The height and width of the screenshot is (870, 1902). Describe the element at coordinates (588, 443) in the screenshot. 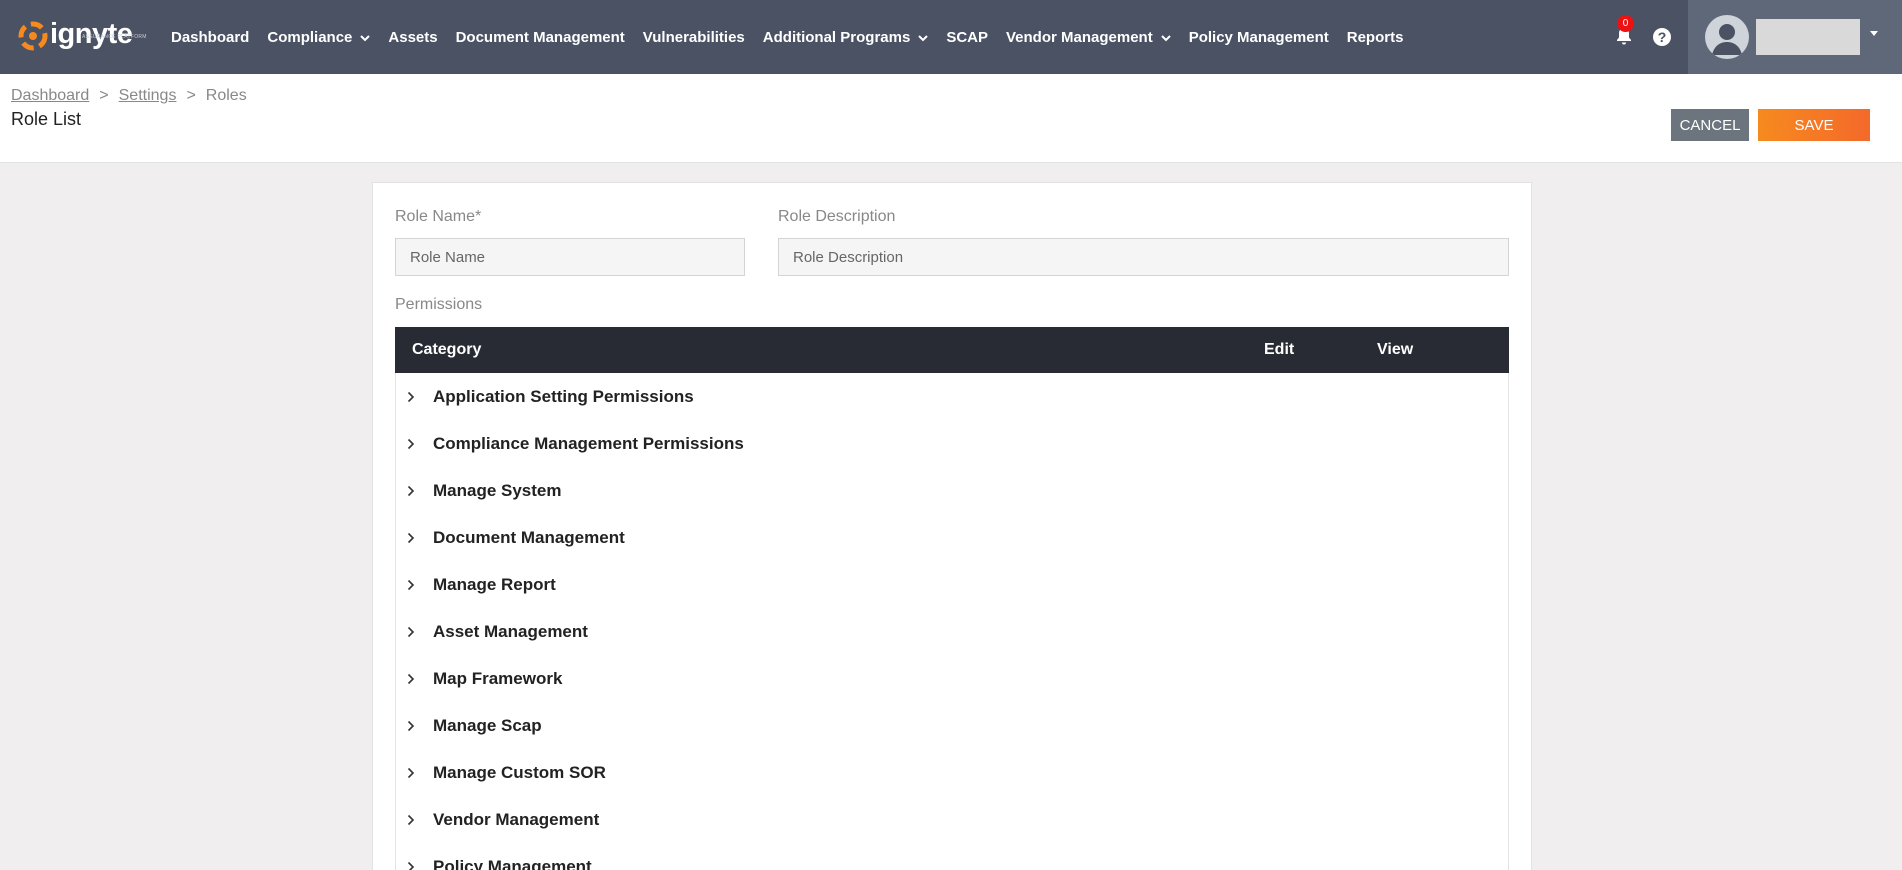

I see `permission-category-label: Compliance Management Permissions` at that location.